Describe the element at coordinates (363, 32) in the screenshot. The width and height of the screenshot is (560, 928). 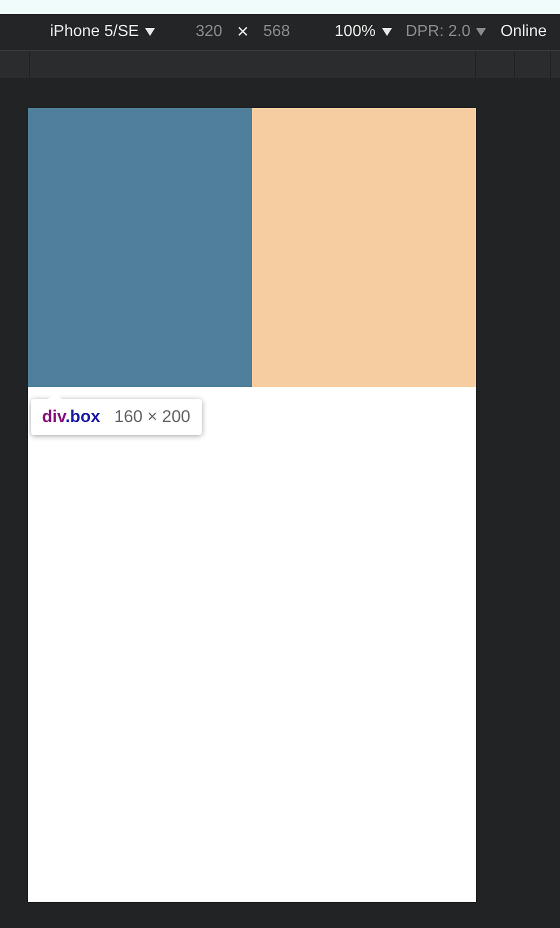
I see `zoom-dropdown: 100%` at that location.